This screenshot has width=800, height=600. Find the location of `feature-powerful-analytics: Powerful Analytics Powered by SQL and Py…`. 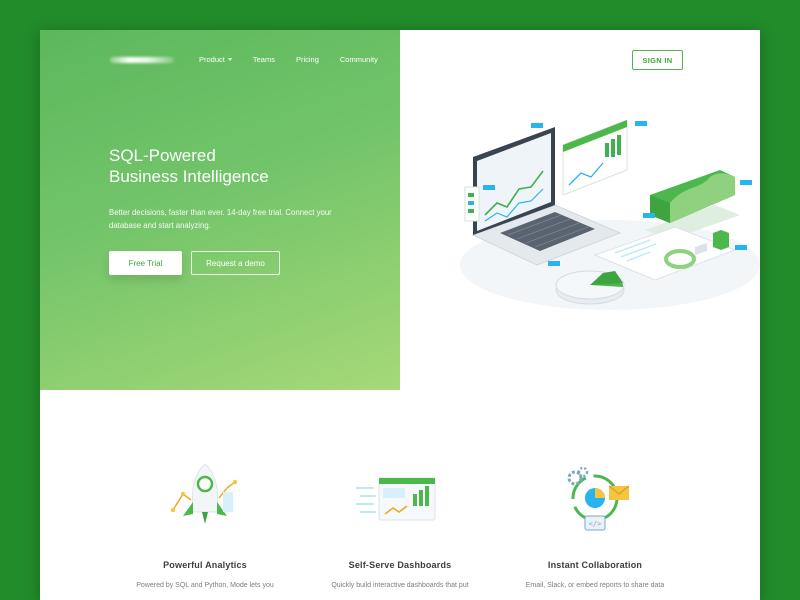

feature-powerful-analytics: Powerful Analytics Powered by SQL and Py… is located at coordinates (205, 523).